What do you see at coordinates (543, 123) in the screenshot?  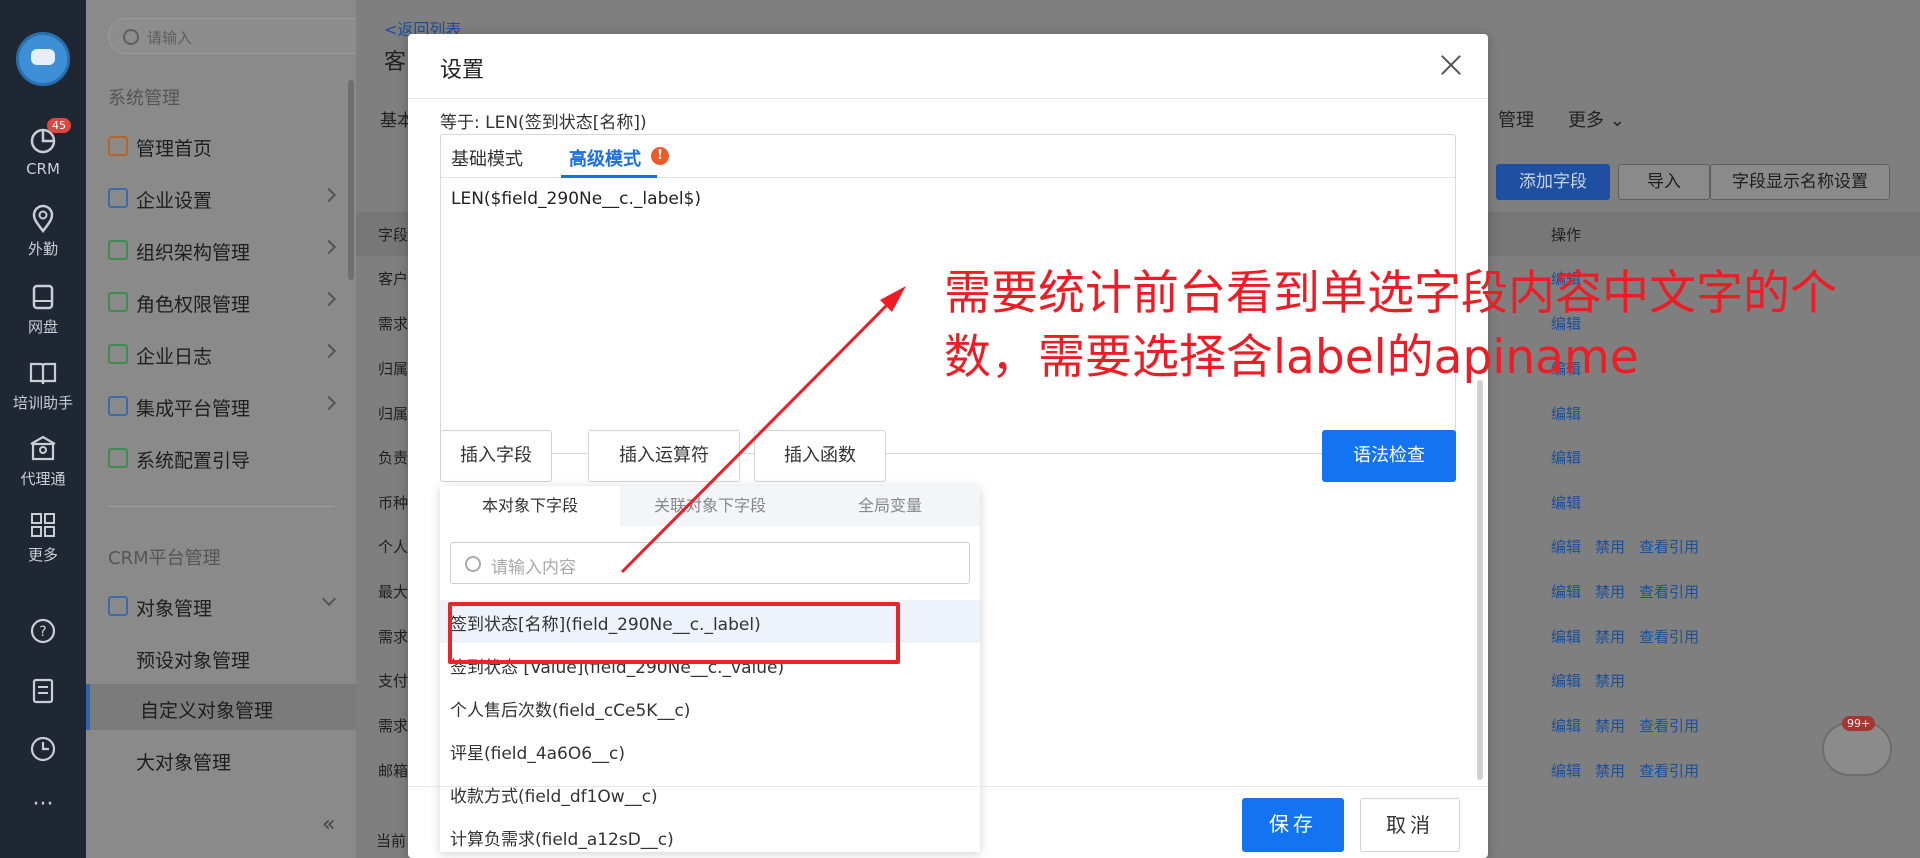 I see `formula-preview: 等于: LEN(签到状态[名称])` at bounding box center [543, 123].